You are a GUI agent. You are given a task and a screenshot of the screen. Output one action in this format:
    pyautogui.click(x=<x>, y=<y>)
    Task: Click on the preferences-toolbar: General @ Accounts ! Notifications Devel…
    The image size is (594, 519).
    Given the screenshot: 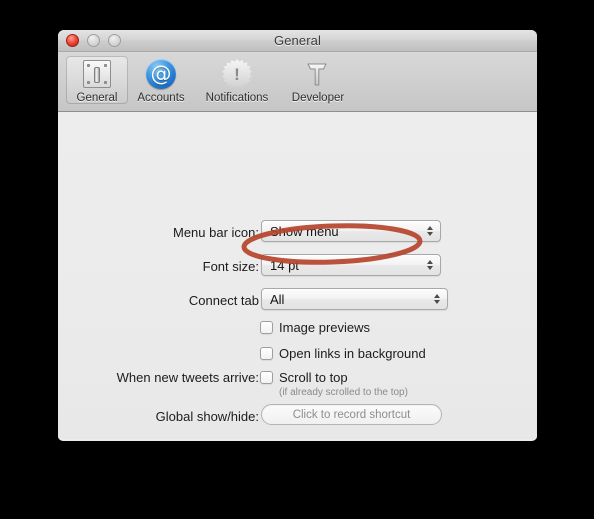 What is the action you would take?
    pyautogui.click(x=297, y=82)
    